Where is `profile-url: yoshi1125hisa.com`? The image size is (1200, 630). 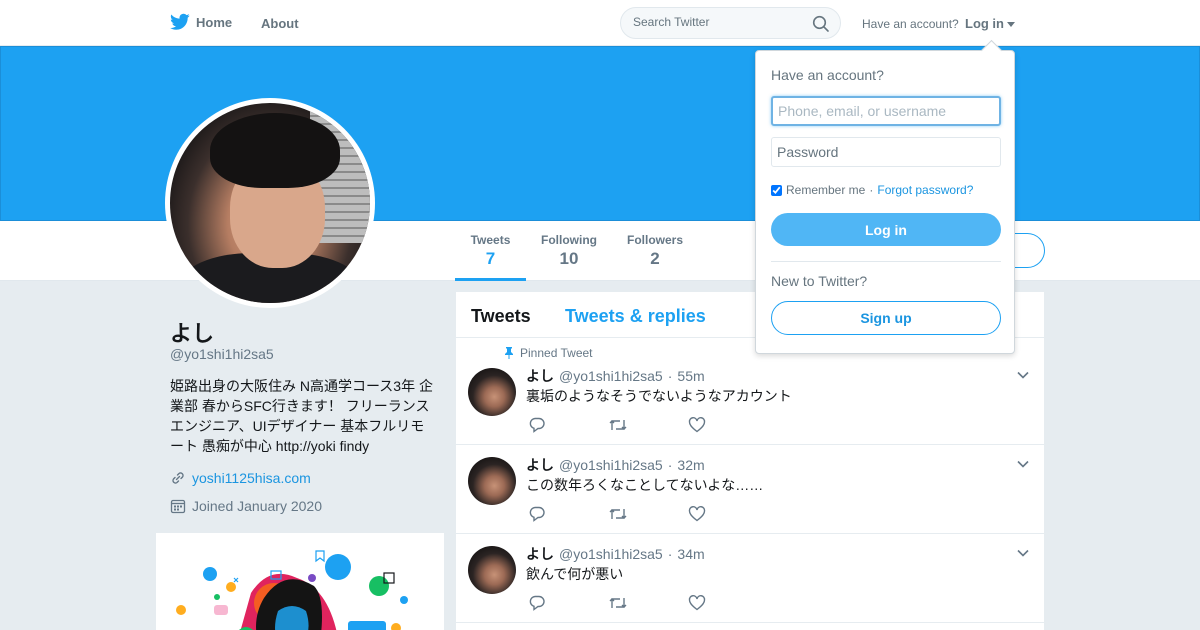
profile-url: yoshi1125hisa.com is located at coordinates (240, 478).